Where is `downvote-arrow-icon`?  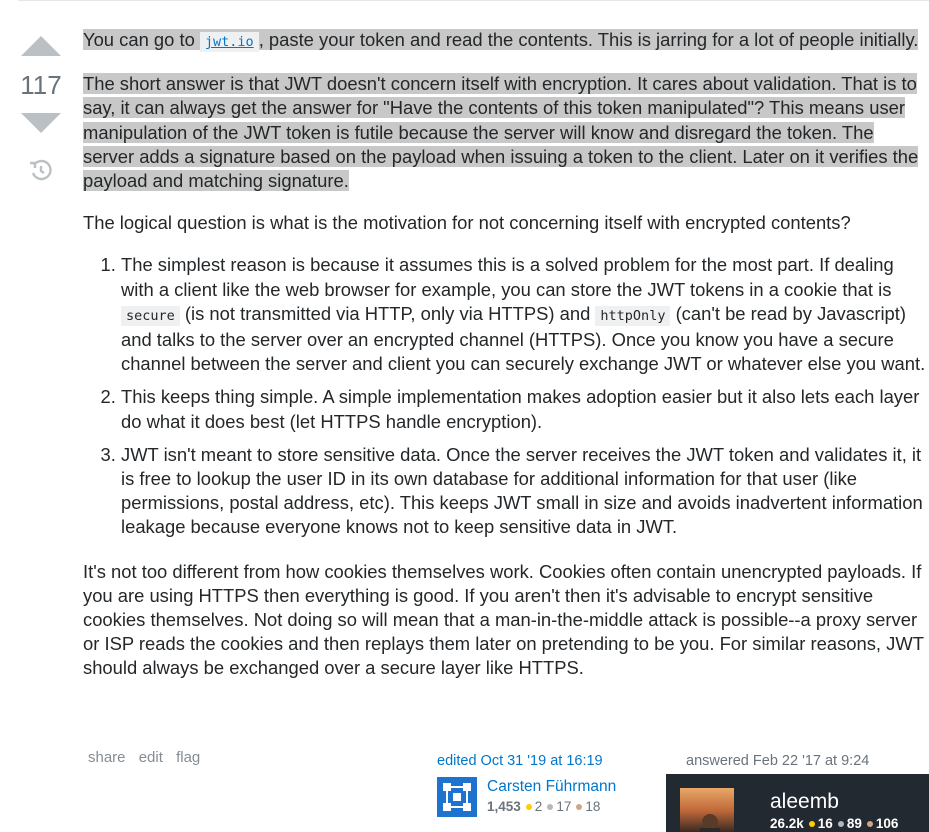 downvote-arrow-icon is located at coordinates (41, 123).